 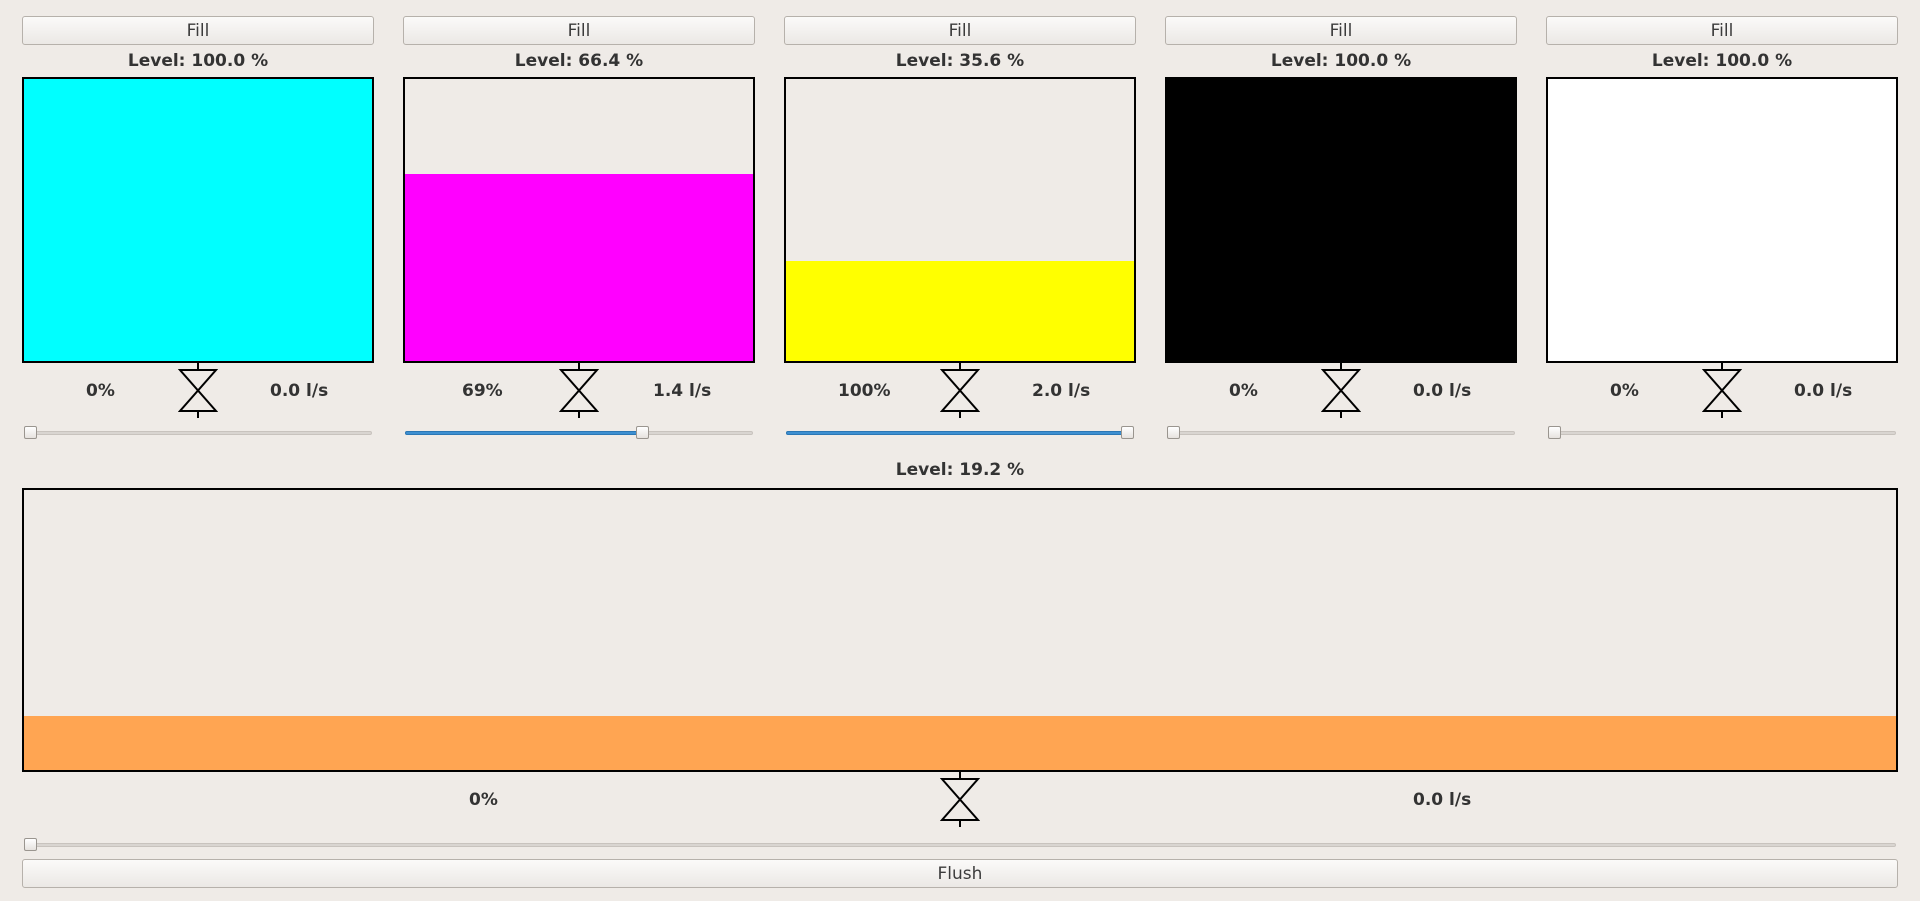 What do you see at coordinates (864, 391) in the screenshot?
I see `valve-opening-percent: 100%` at bounding box center [864, 391].